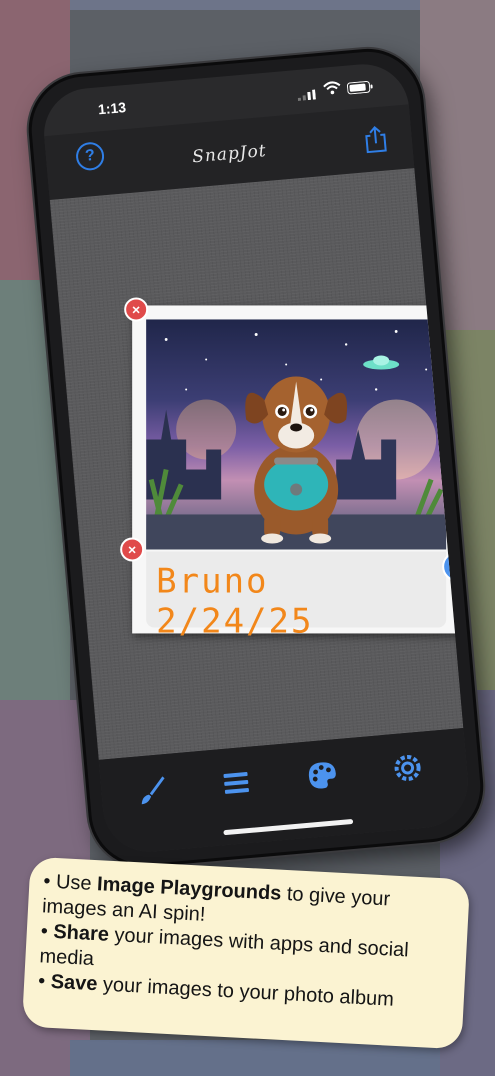 The width and height of the screenshot is (495, 1076). Describe the element at coordinates (296, 440) in the screenshot. I see `dog-illustration` at that location.